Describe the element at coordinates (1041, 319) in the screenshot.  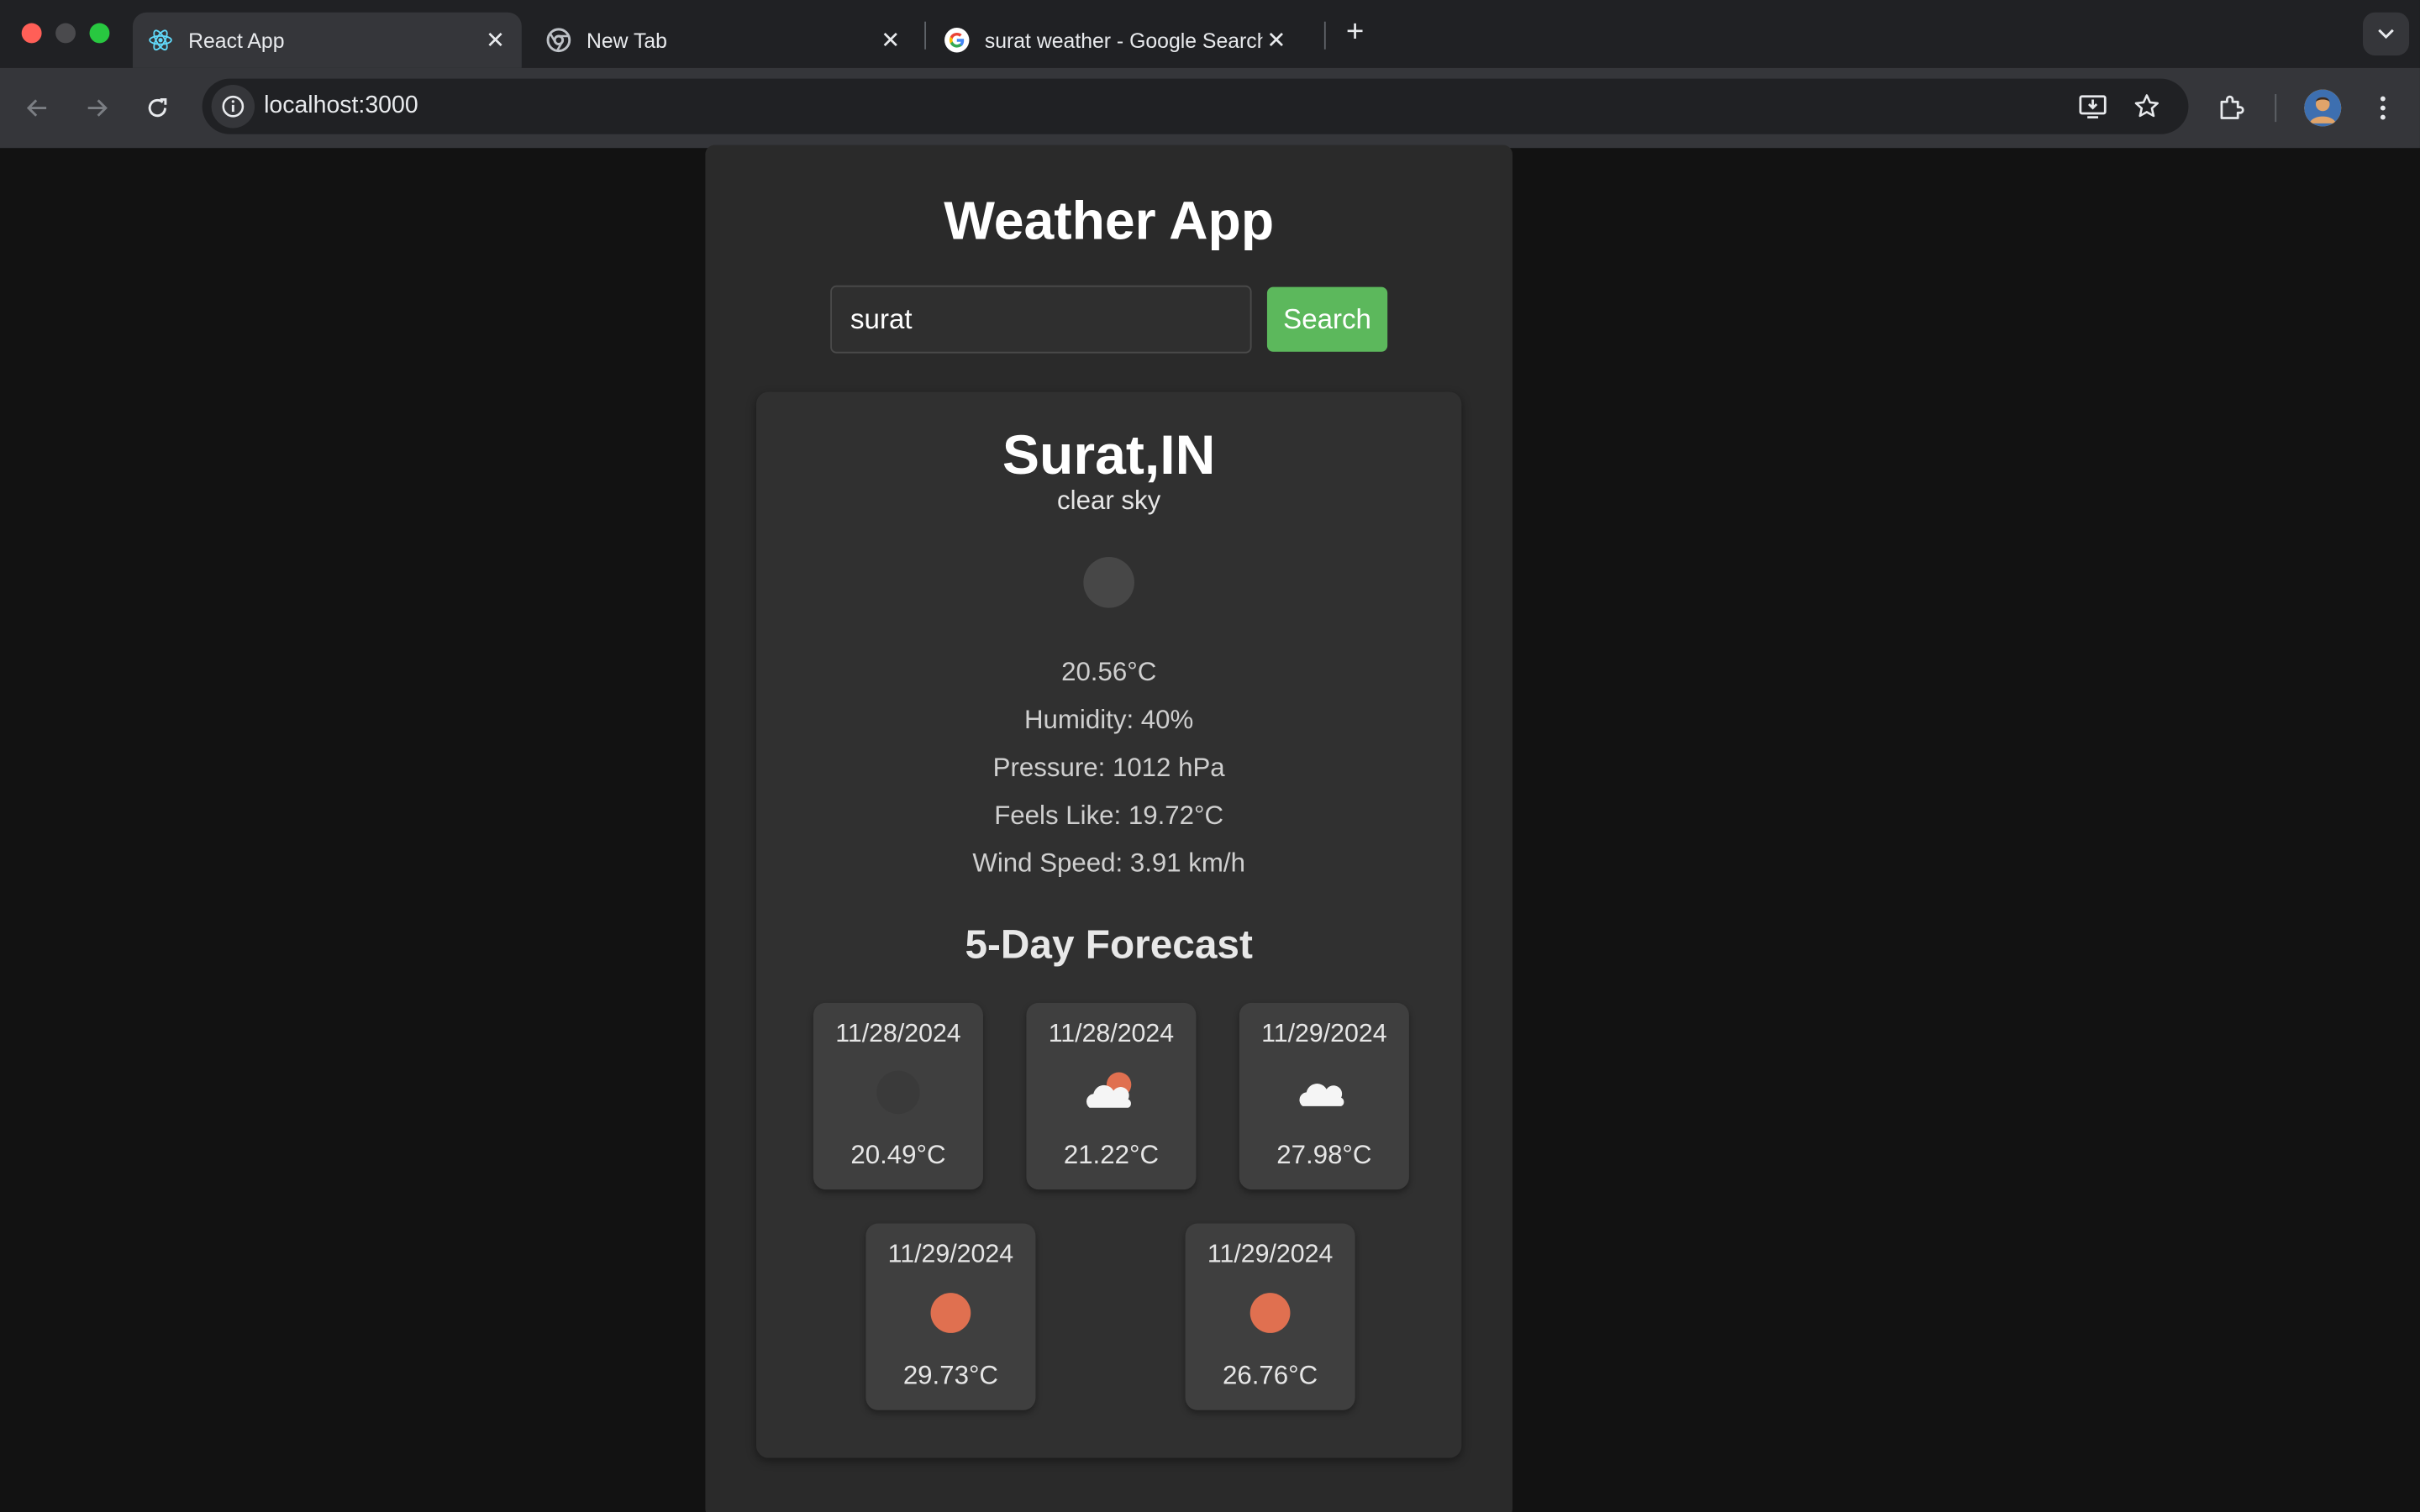
I see `city-search-input` at that location.